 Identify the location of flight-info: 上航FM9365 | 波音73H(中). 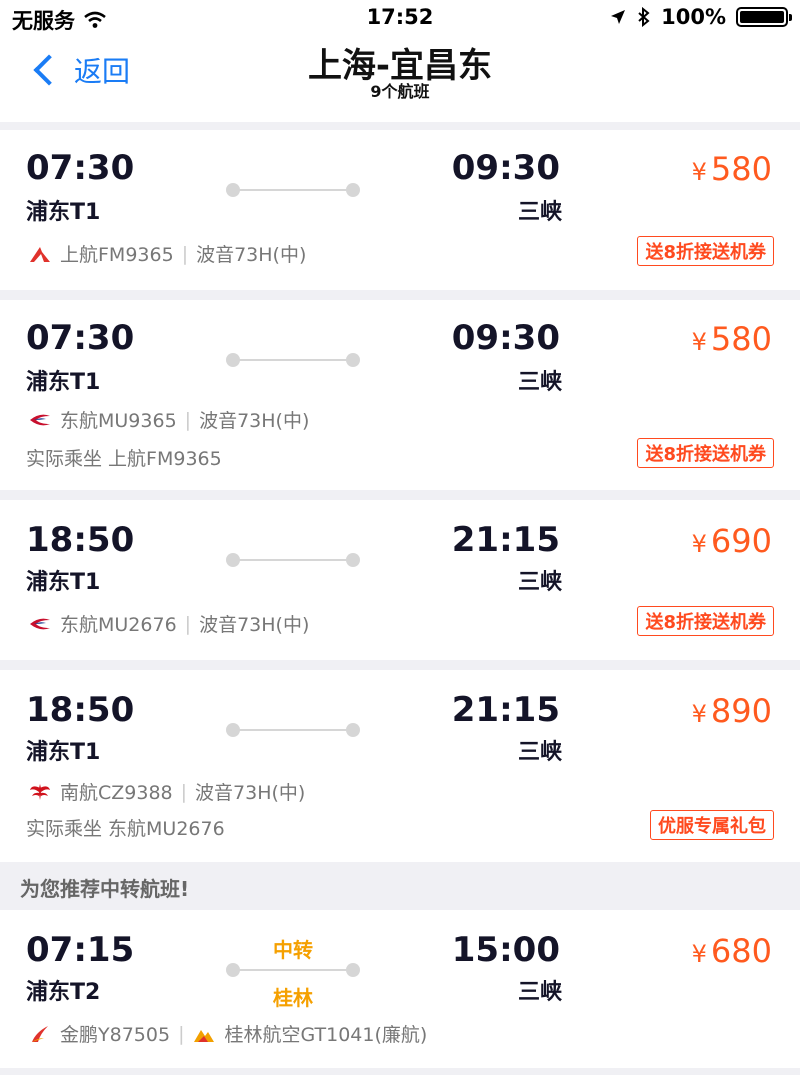
(167, 253).